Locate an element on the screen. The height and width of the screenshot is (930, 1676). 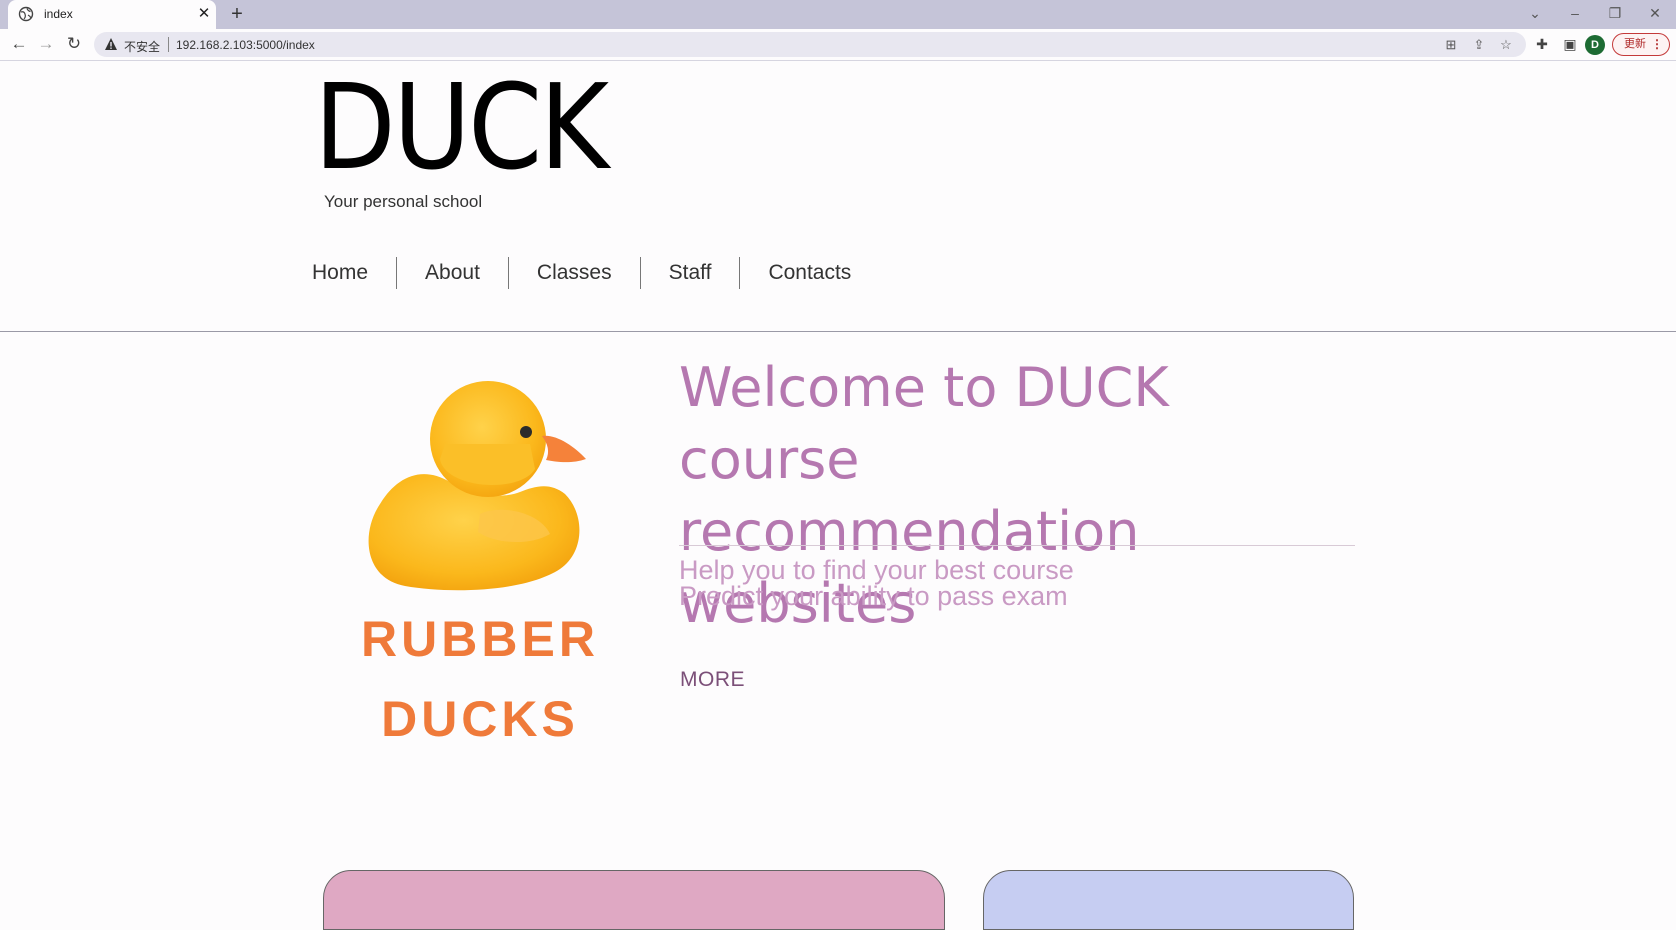
new-tab-button: + is located at coordinates (237, 14).